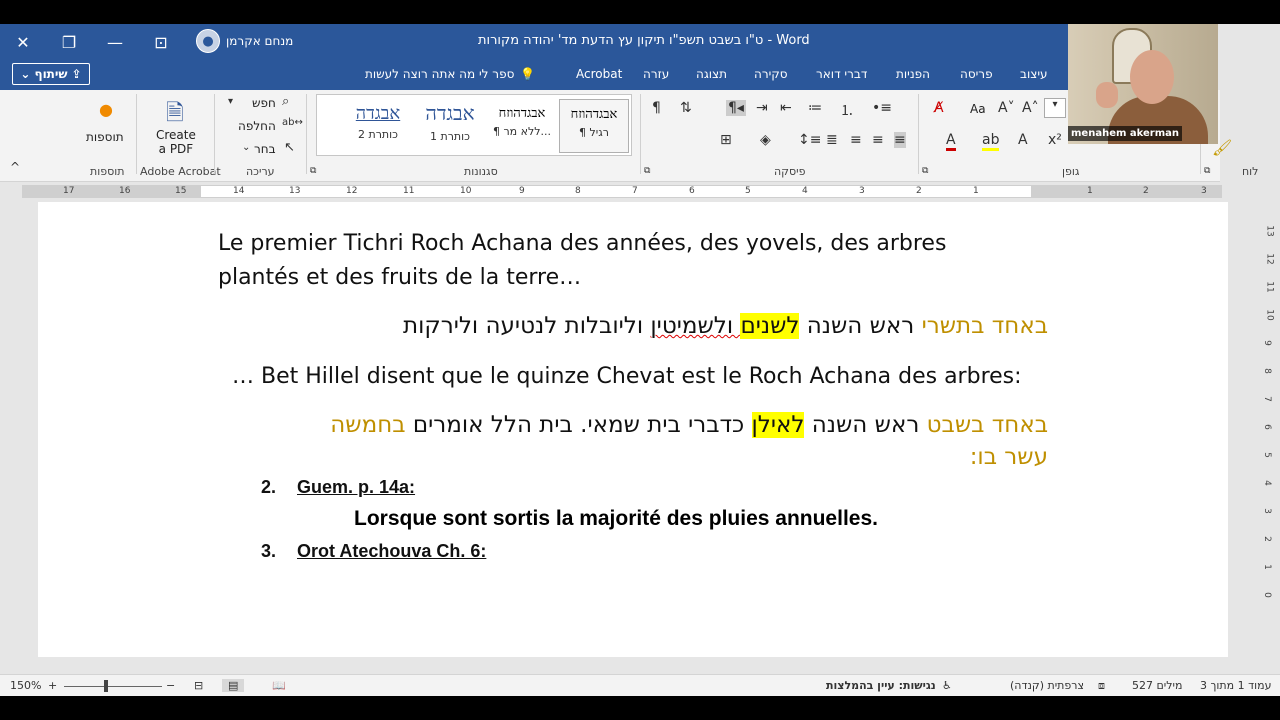 This screenshot has height=720, width=1280. What do you see at coordinates (239, 191) in the screenshot?
I see `ruler-label: 14` at bounding box center [239, 191].